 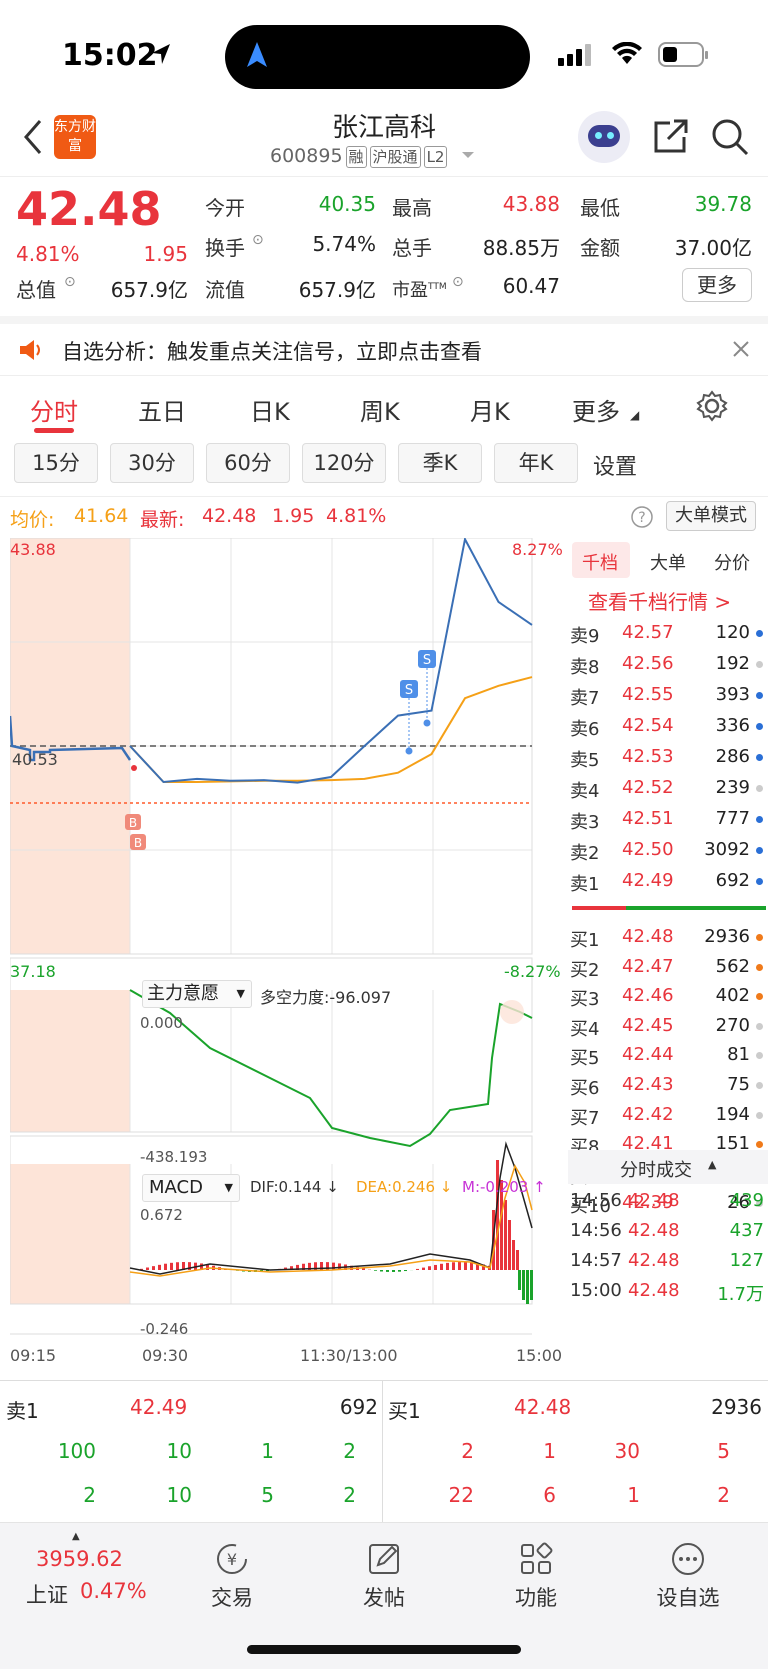 I want to click on ask-volume: 192, so click(x=732, y=663).